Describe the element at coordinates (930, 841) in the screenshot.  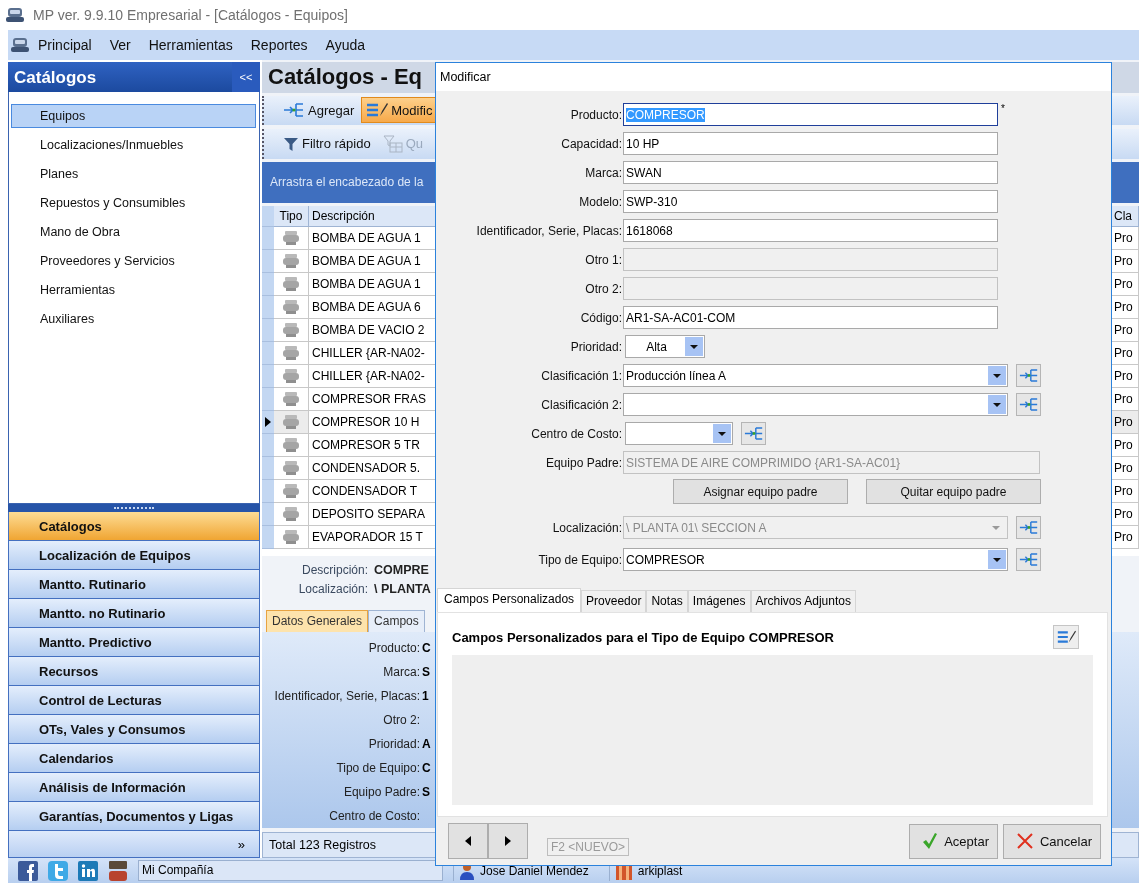
I see `check-icon` at that location.